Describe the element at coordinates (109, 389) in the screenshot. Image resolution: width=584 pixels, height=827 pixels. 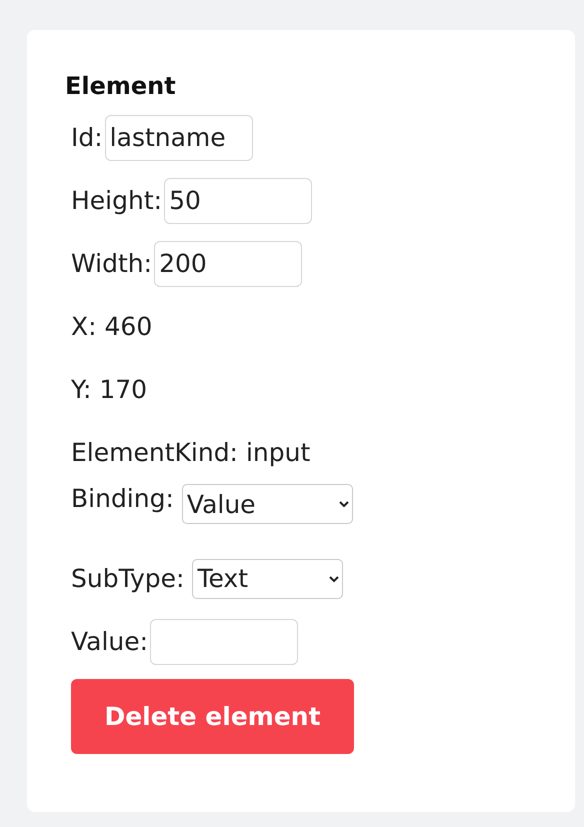
I see `property-text: Y: 170` at that location.